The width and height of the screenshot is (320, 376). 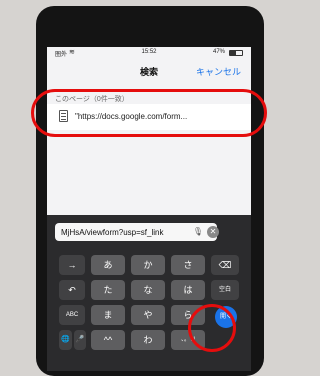 I want to click on backspace-key: ⌫, so click(x=225, y=265).